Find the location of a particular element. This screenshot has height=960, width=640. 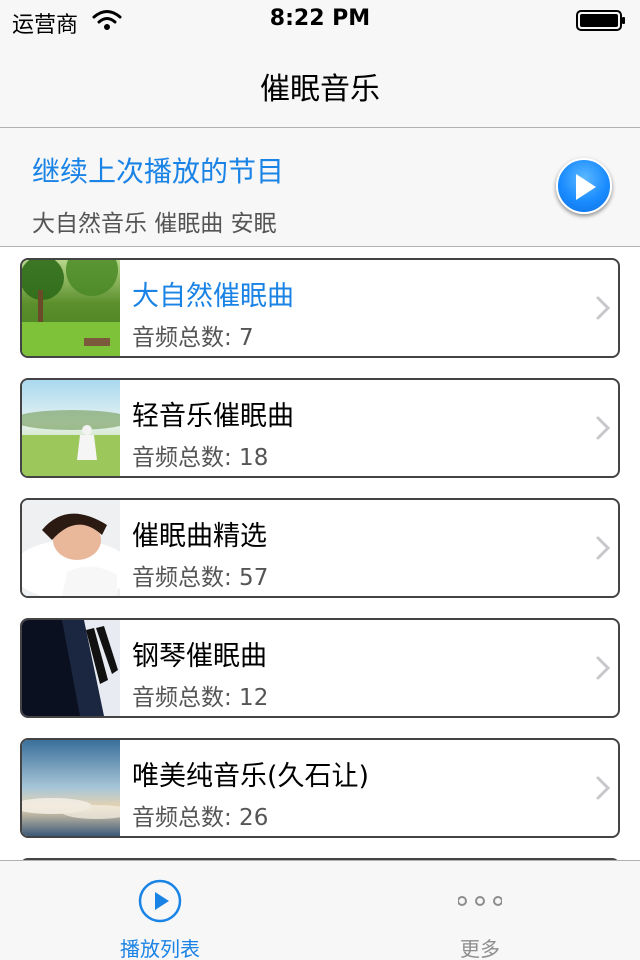

playlist-item-pure-music: 唯美纯音乐(久石让) 音频总数: 26 is located at coordinates (320, 788).